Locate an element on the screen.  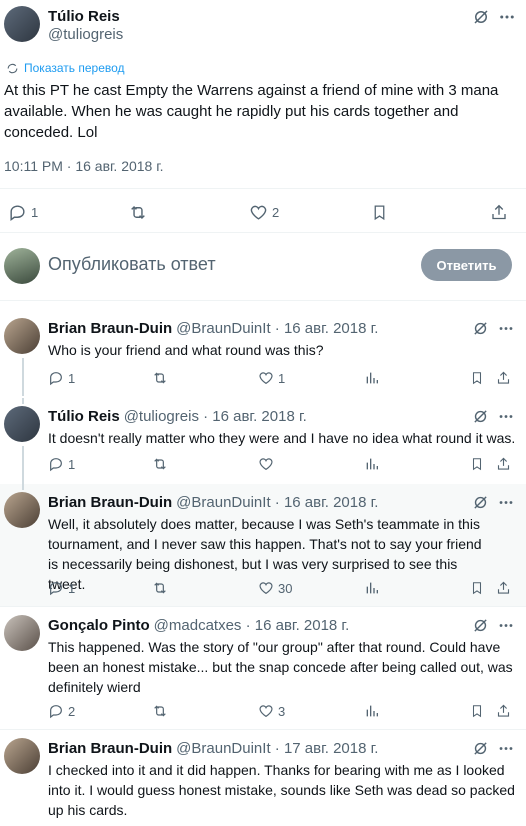
like-count: 1 is located at coordinates (282, 378).